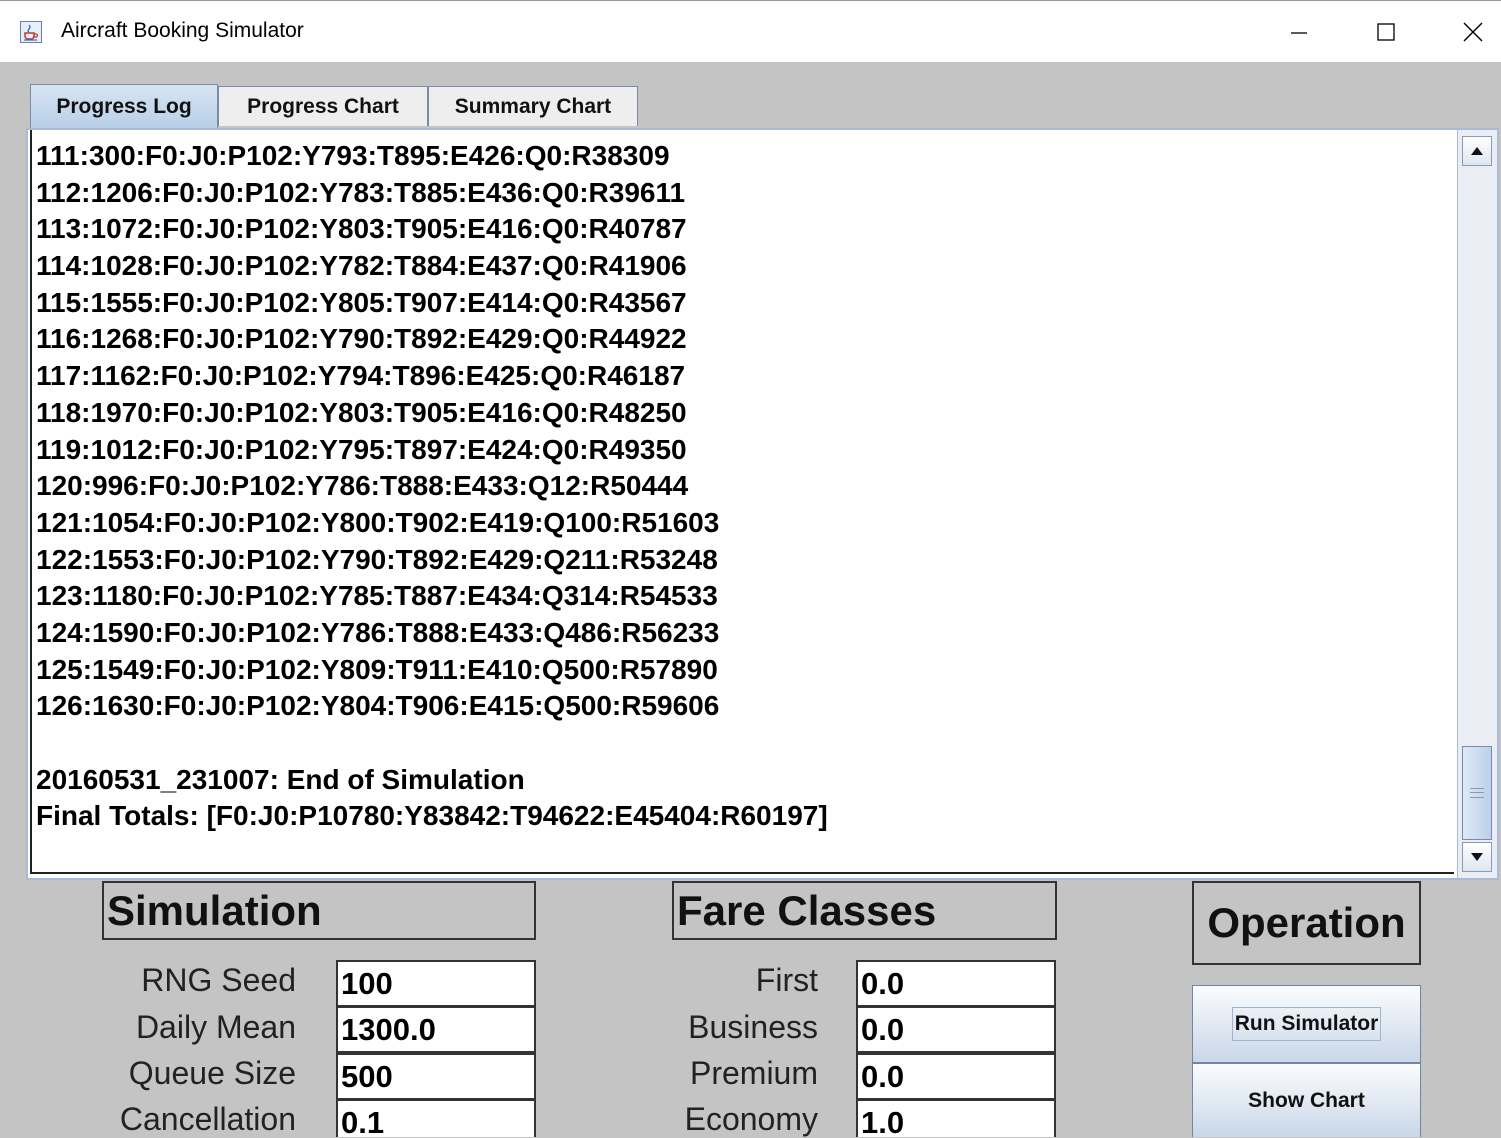  I want to click on maximize-button, so click(1386, 32).